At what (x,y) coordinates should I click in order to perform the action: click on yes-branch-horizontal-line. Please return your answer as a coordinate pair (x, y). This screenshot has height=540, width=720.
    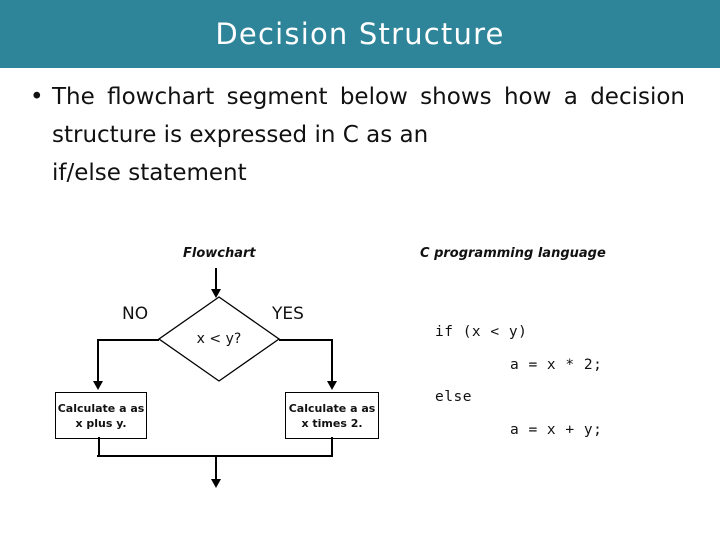
    Looking at the image, I should click on (306, 340).